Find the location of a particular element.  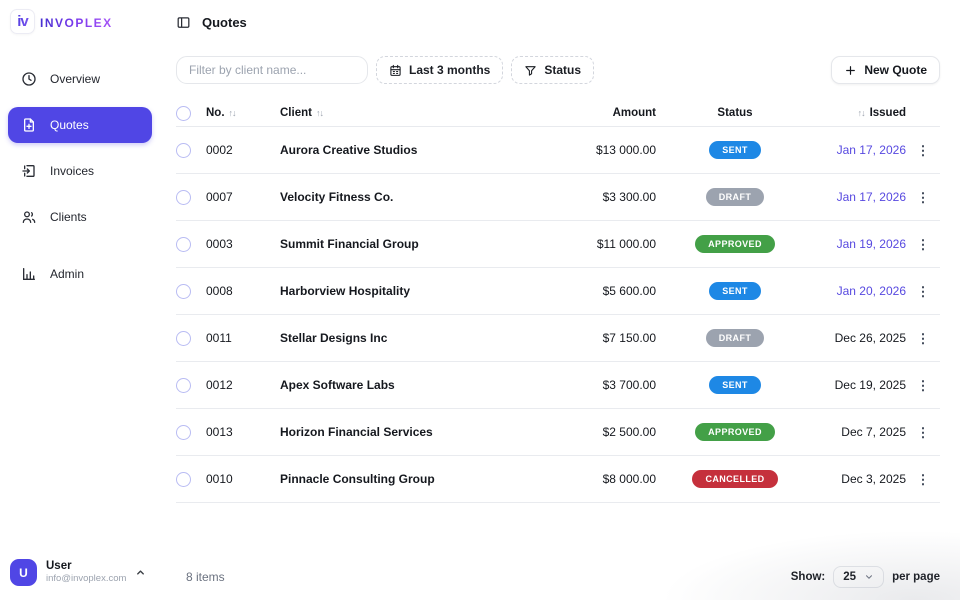

date-range-filter-button: Last 3 months is located at coordinates (440, 70).